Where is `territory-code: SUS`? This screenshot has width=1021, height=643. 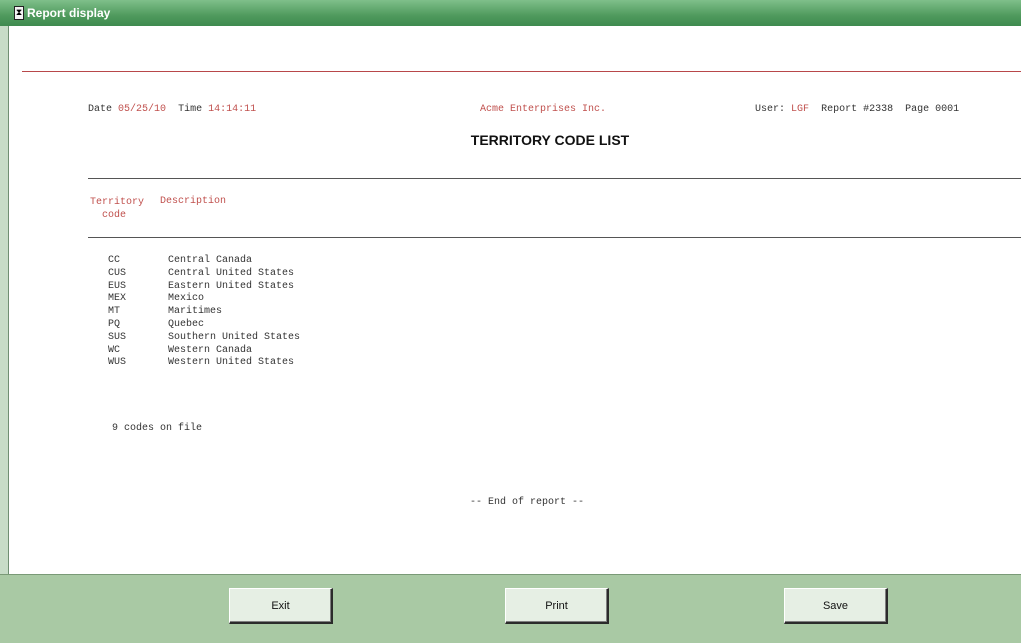 territory-code: SUS is located at coordinates (117, 337).